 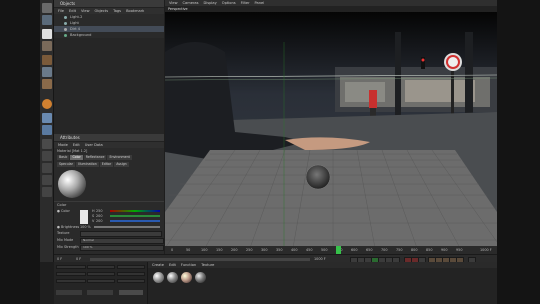 What do you see at coordinates (47, 156) in the screenshot?
I see `render-region-tool-icon` at bounding box center [47, 156].